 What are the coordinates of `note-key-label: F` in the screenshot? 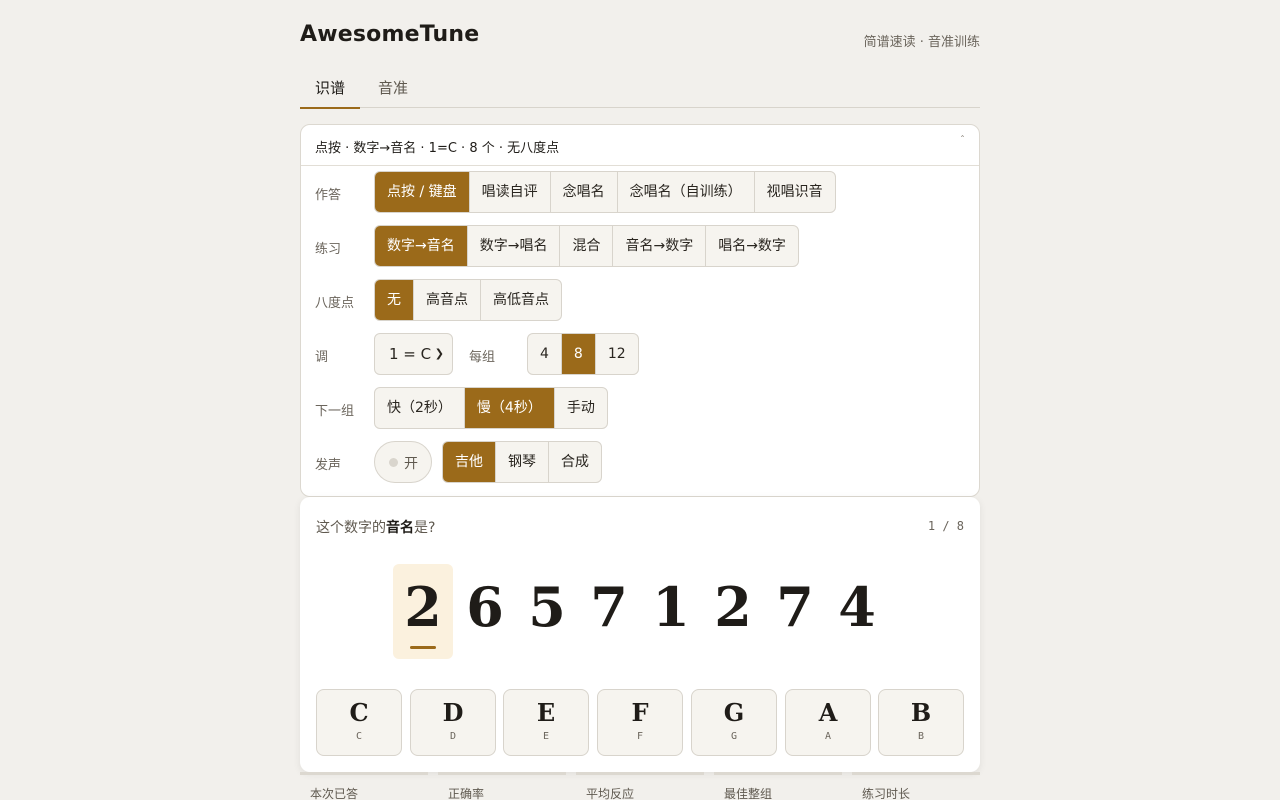 It's located at (640, 712).